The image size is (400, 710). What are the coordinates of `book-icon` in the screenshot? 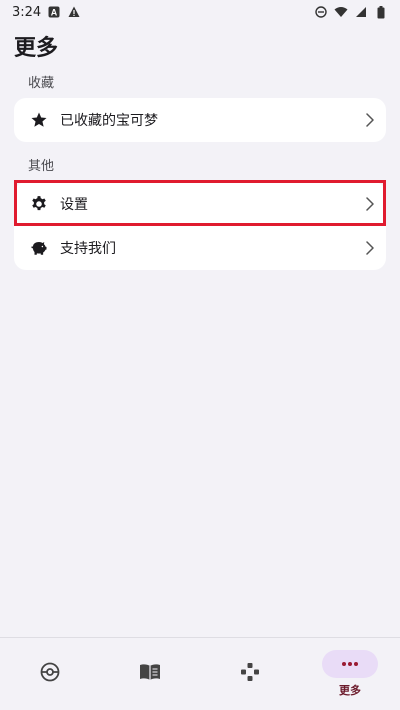 It's located at (150, 672).